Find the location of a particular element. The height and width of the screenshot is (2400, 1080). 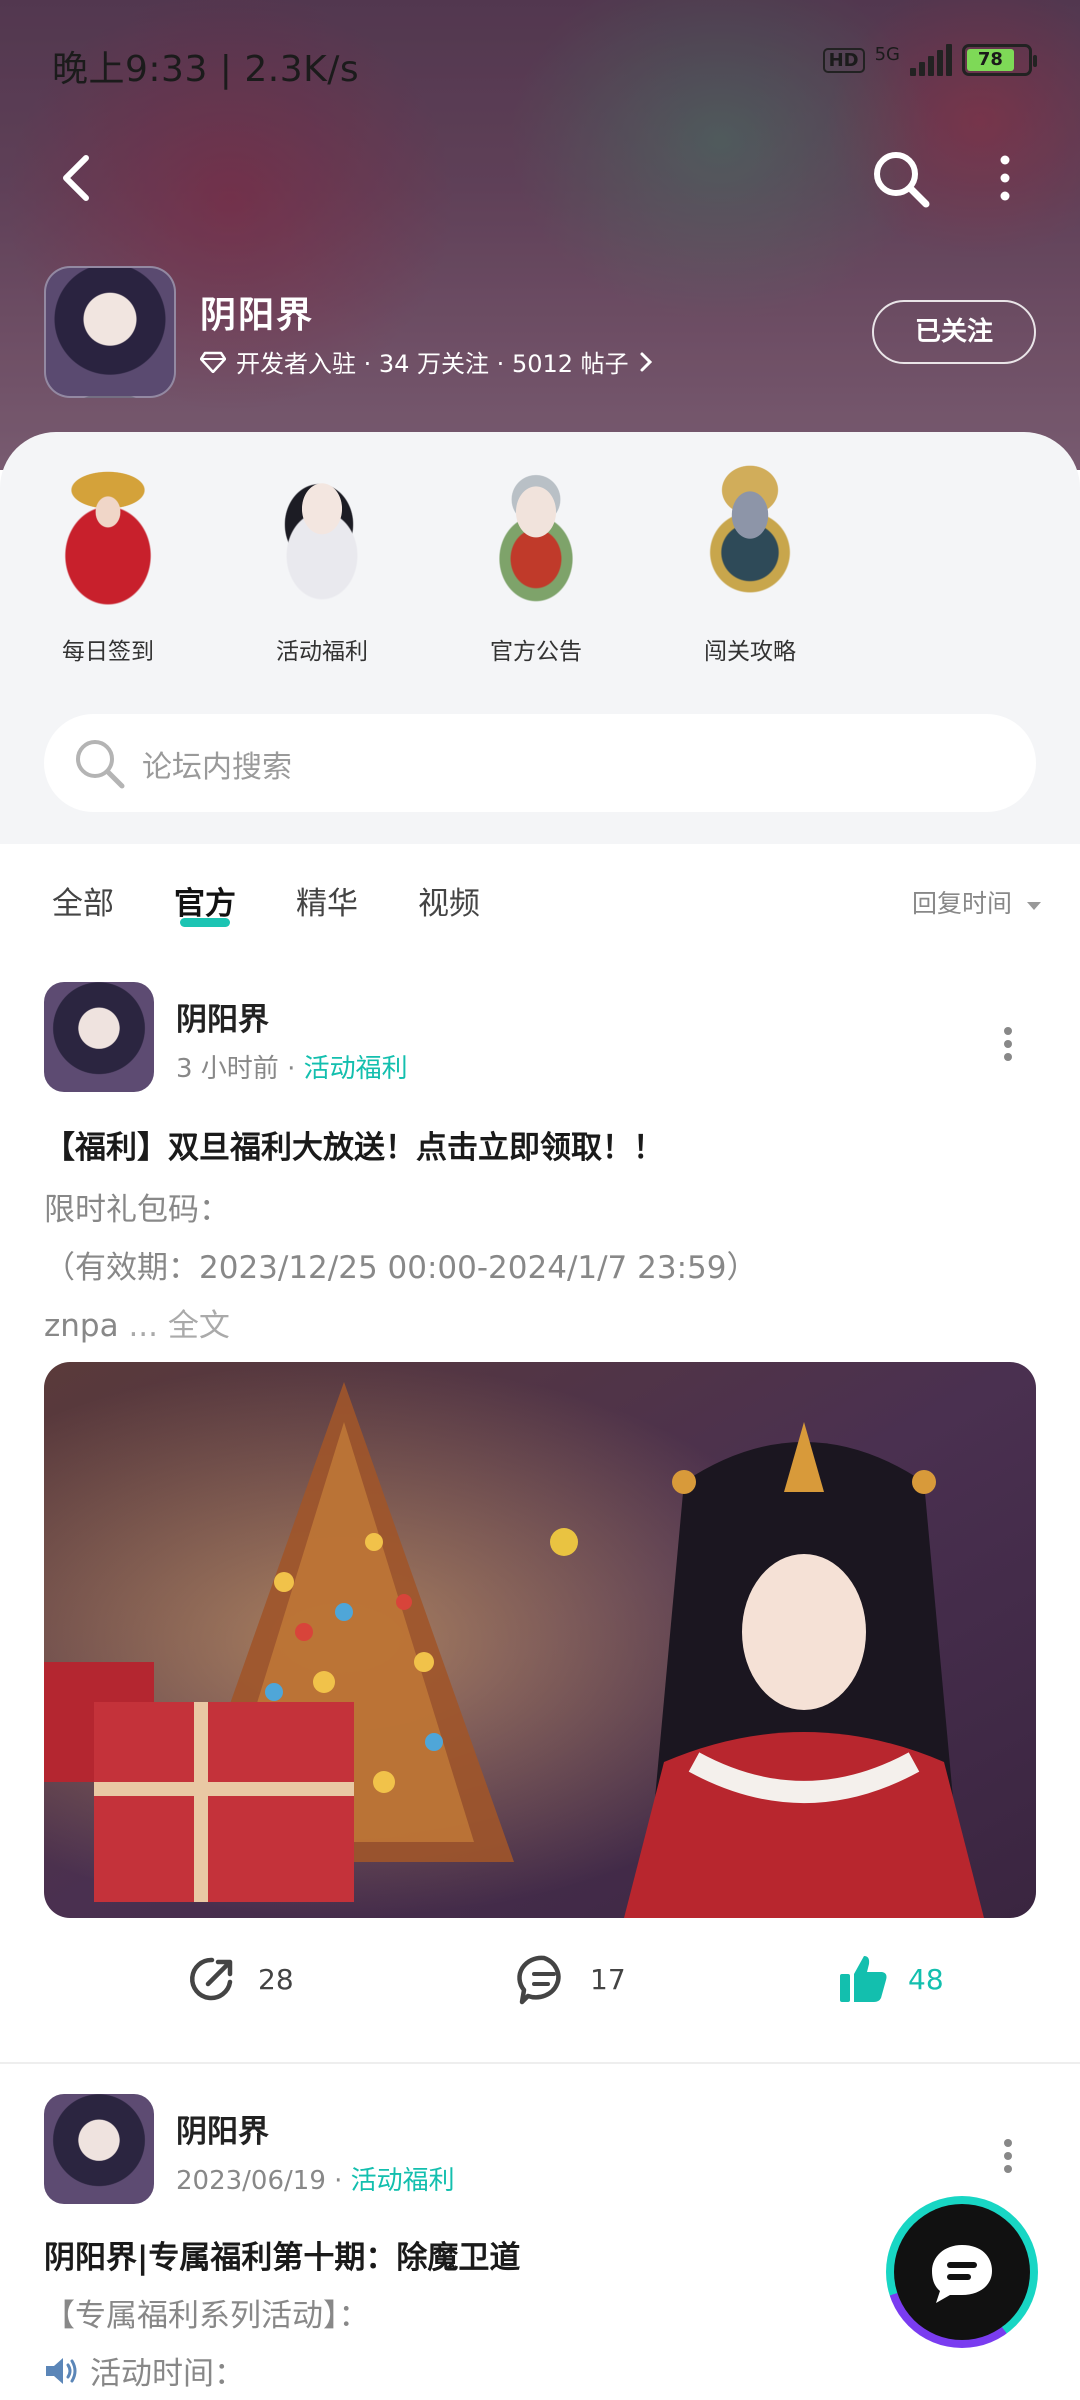

signal-icon is located at coordinates (931, 60).